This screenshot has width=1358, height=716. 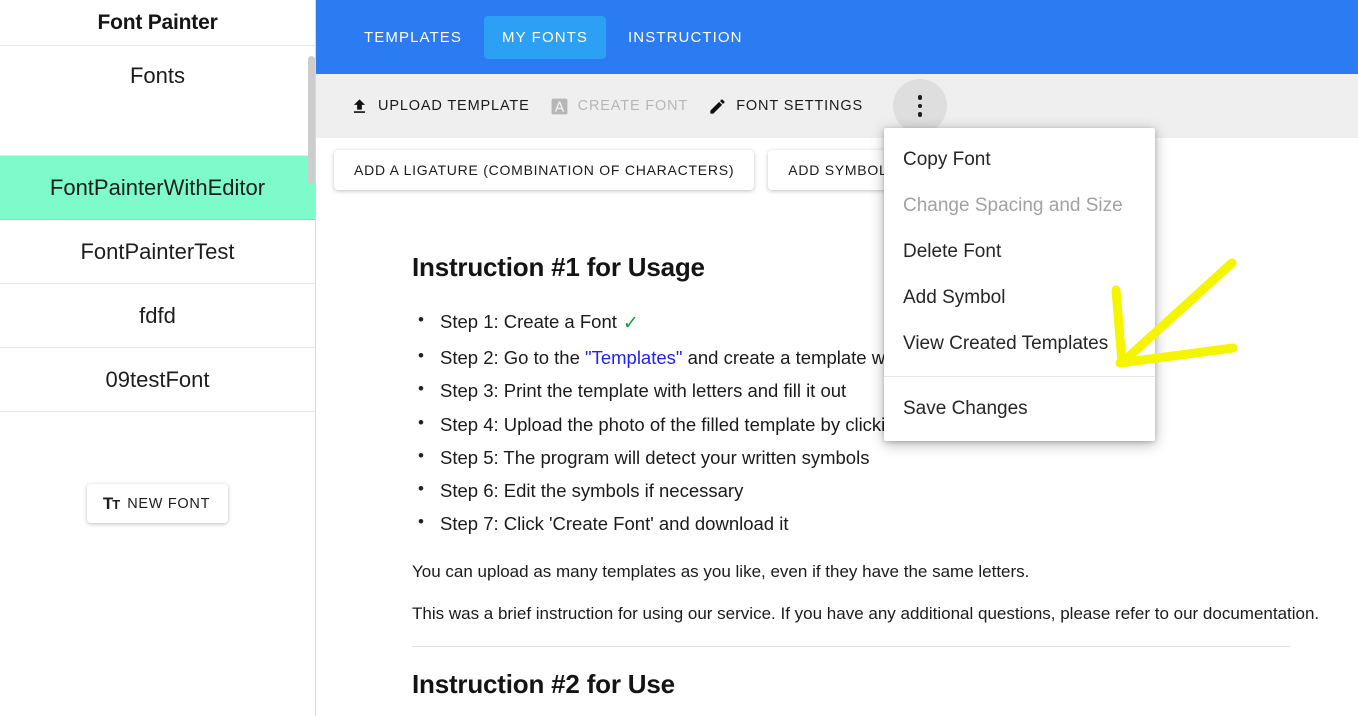 What do you see at coordinates (717, 106) in the screenshot?
I see `pencil-icon` at bounding box center [717, 106].